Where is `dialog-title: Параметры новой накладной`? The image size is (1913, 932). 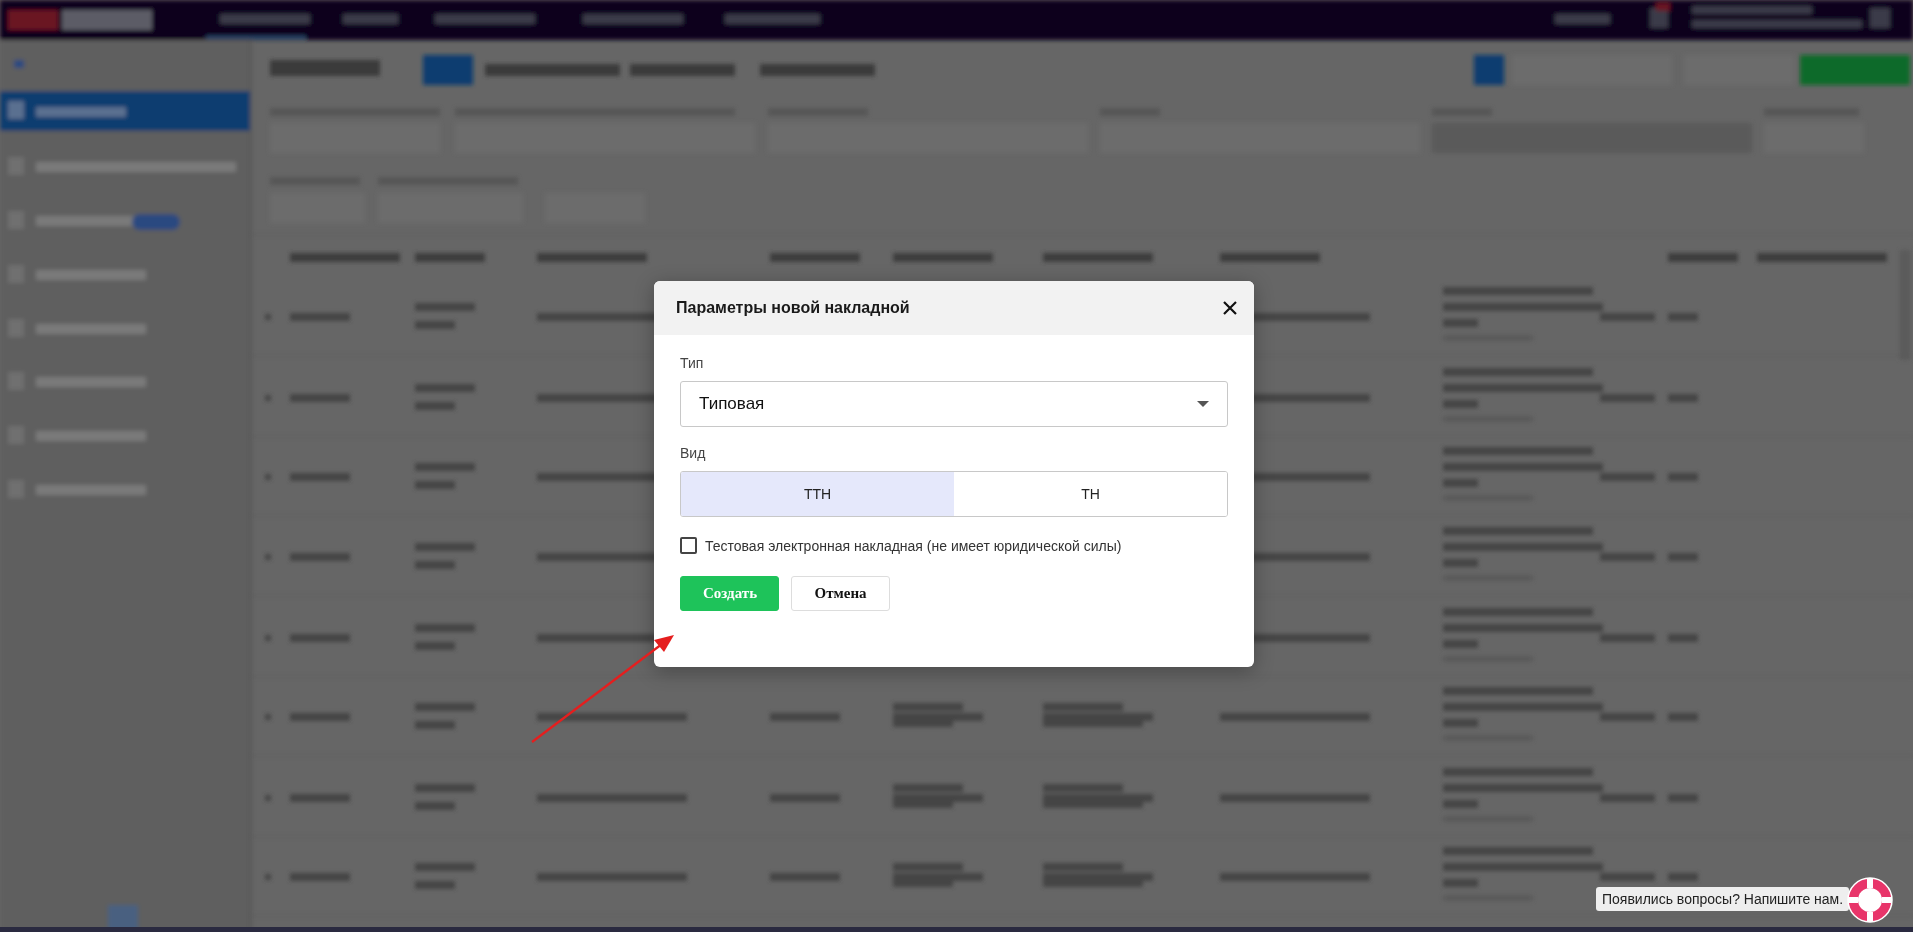
dialog-title: Параметры новой накладной is located at coordinates (793, 308).